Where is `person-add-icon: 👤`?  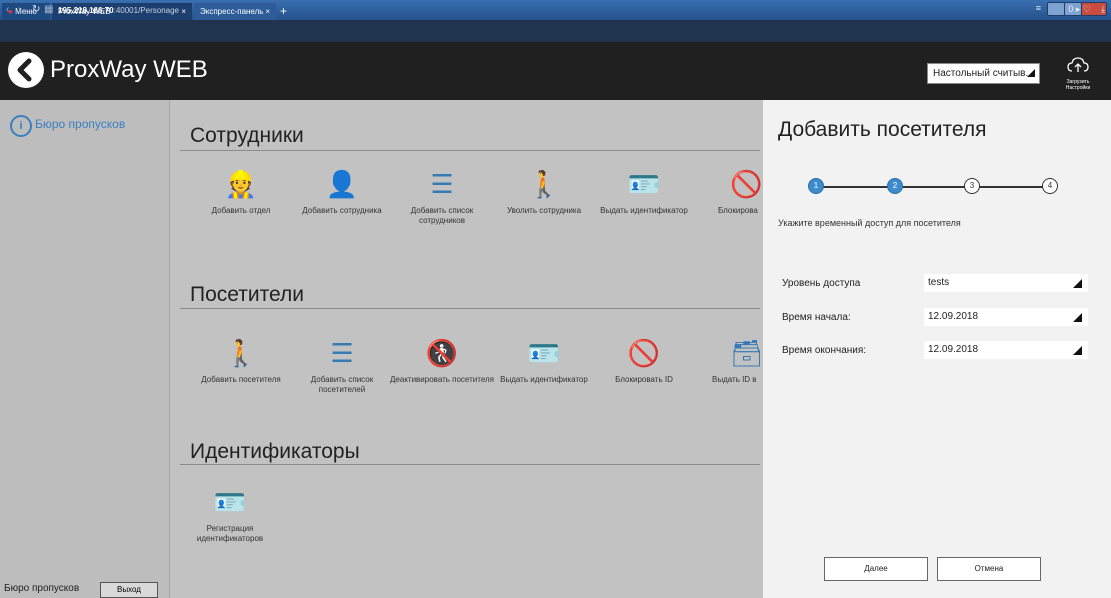 person-add-icon: 👤 is located at coordinates (342, 184).